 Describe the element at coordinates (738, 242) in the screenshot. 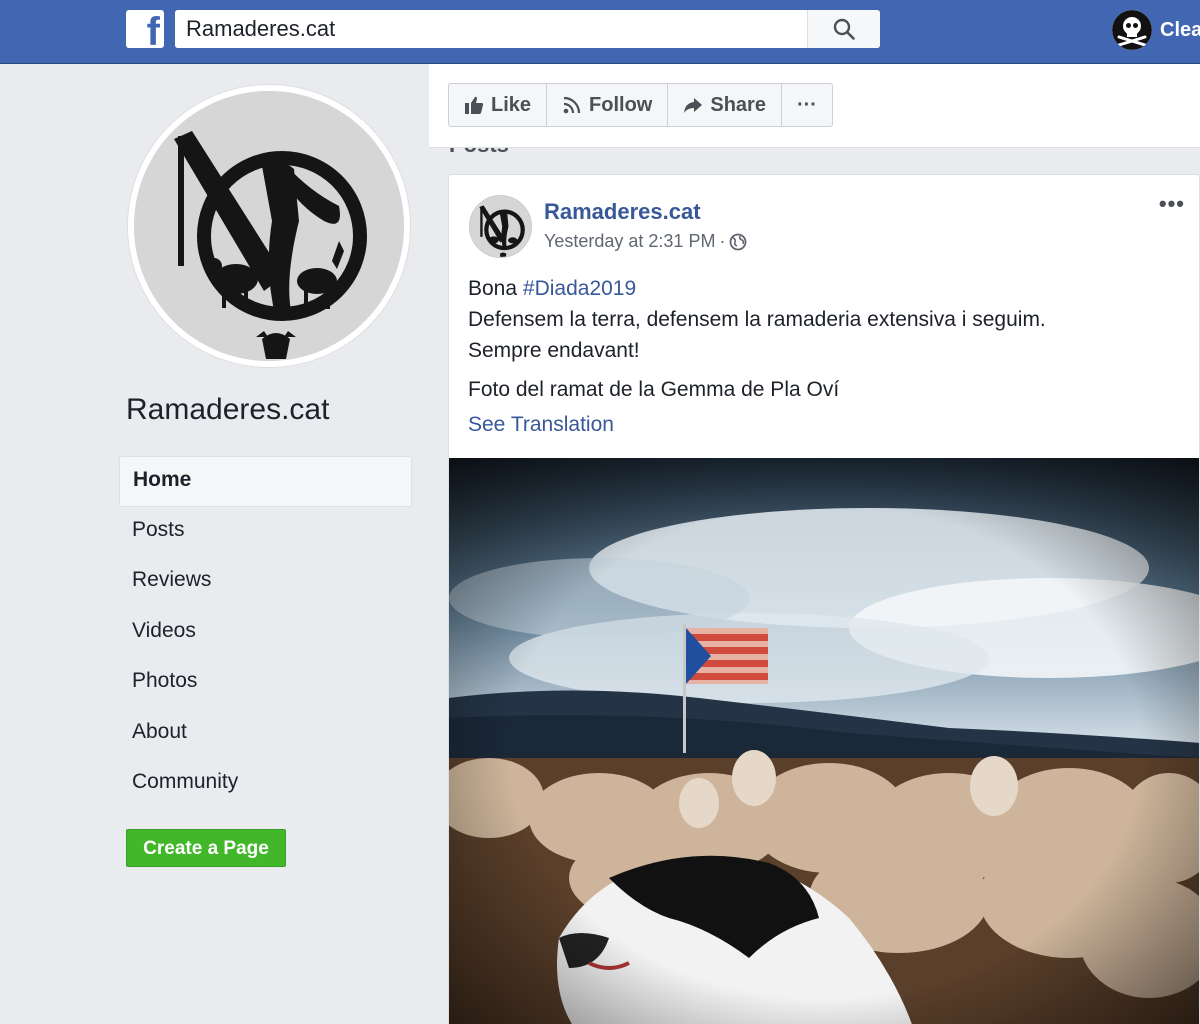

I see `globe-icon` at that location.